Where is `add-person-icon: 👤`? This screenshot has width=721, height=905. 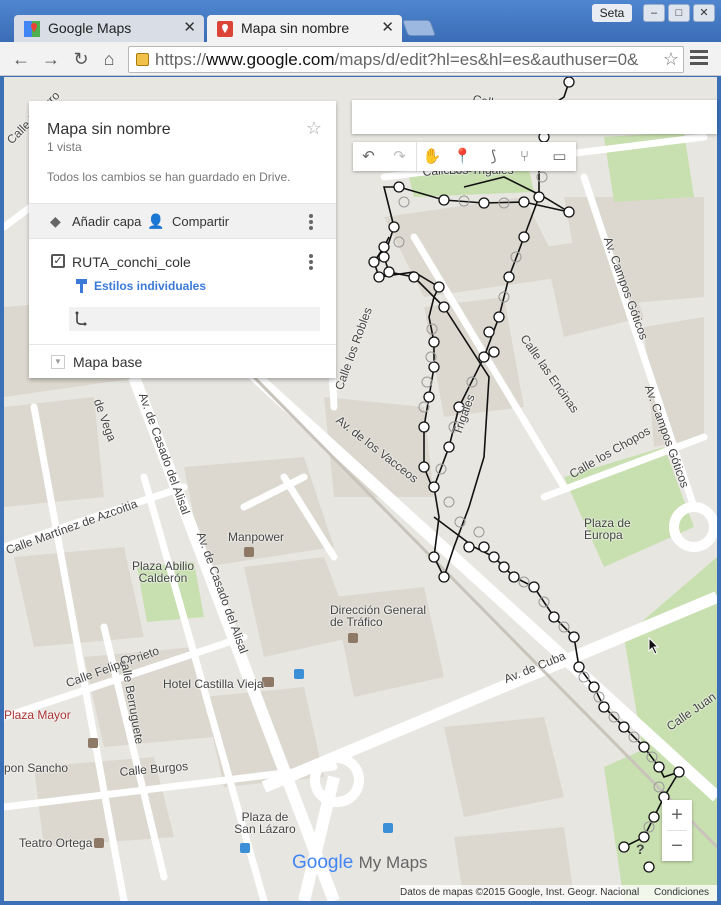 add-person-icon: 👤 is located at coordinates (156, 221).